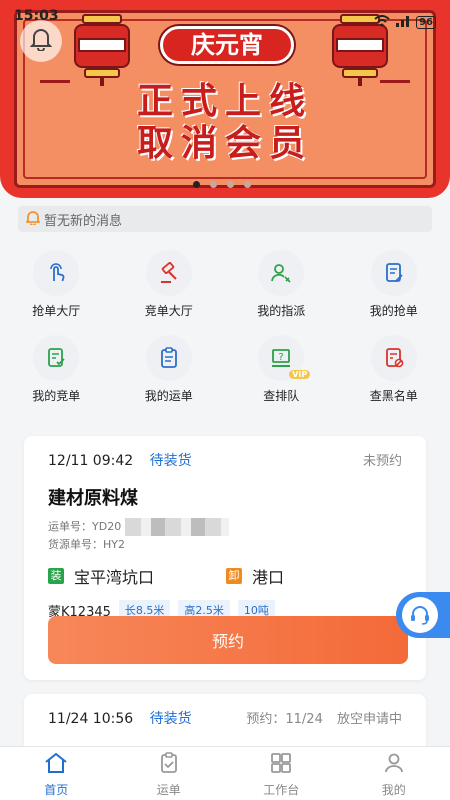  I want to click on tab-home: 首页, so click(56, 773).